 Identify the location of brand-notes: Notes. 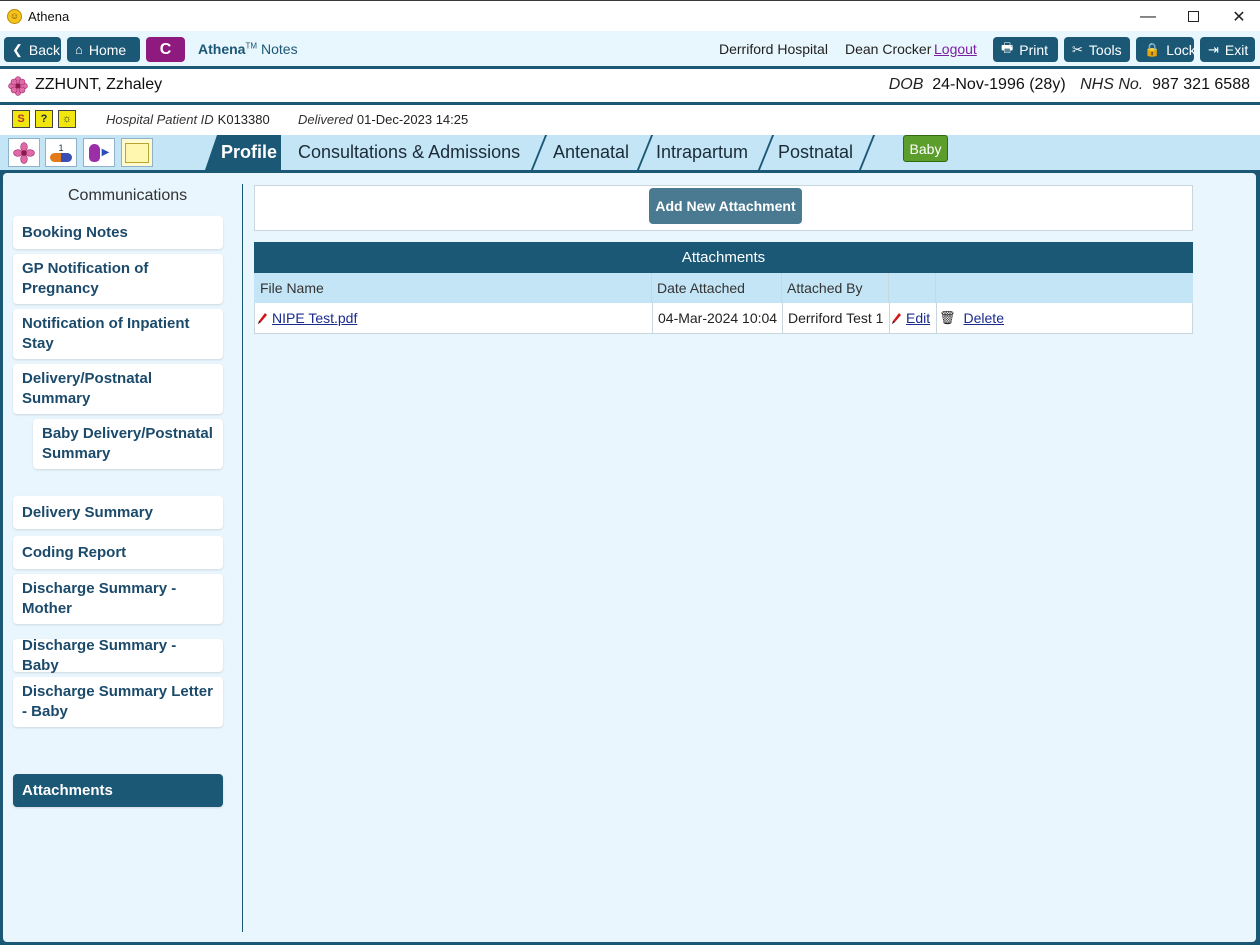
(279, 49).